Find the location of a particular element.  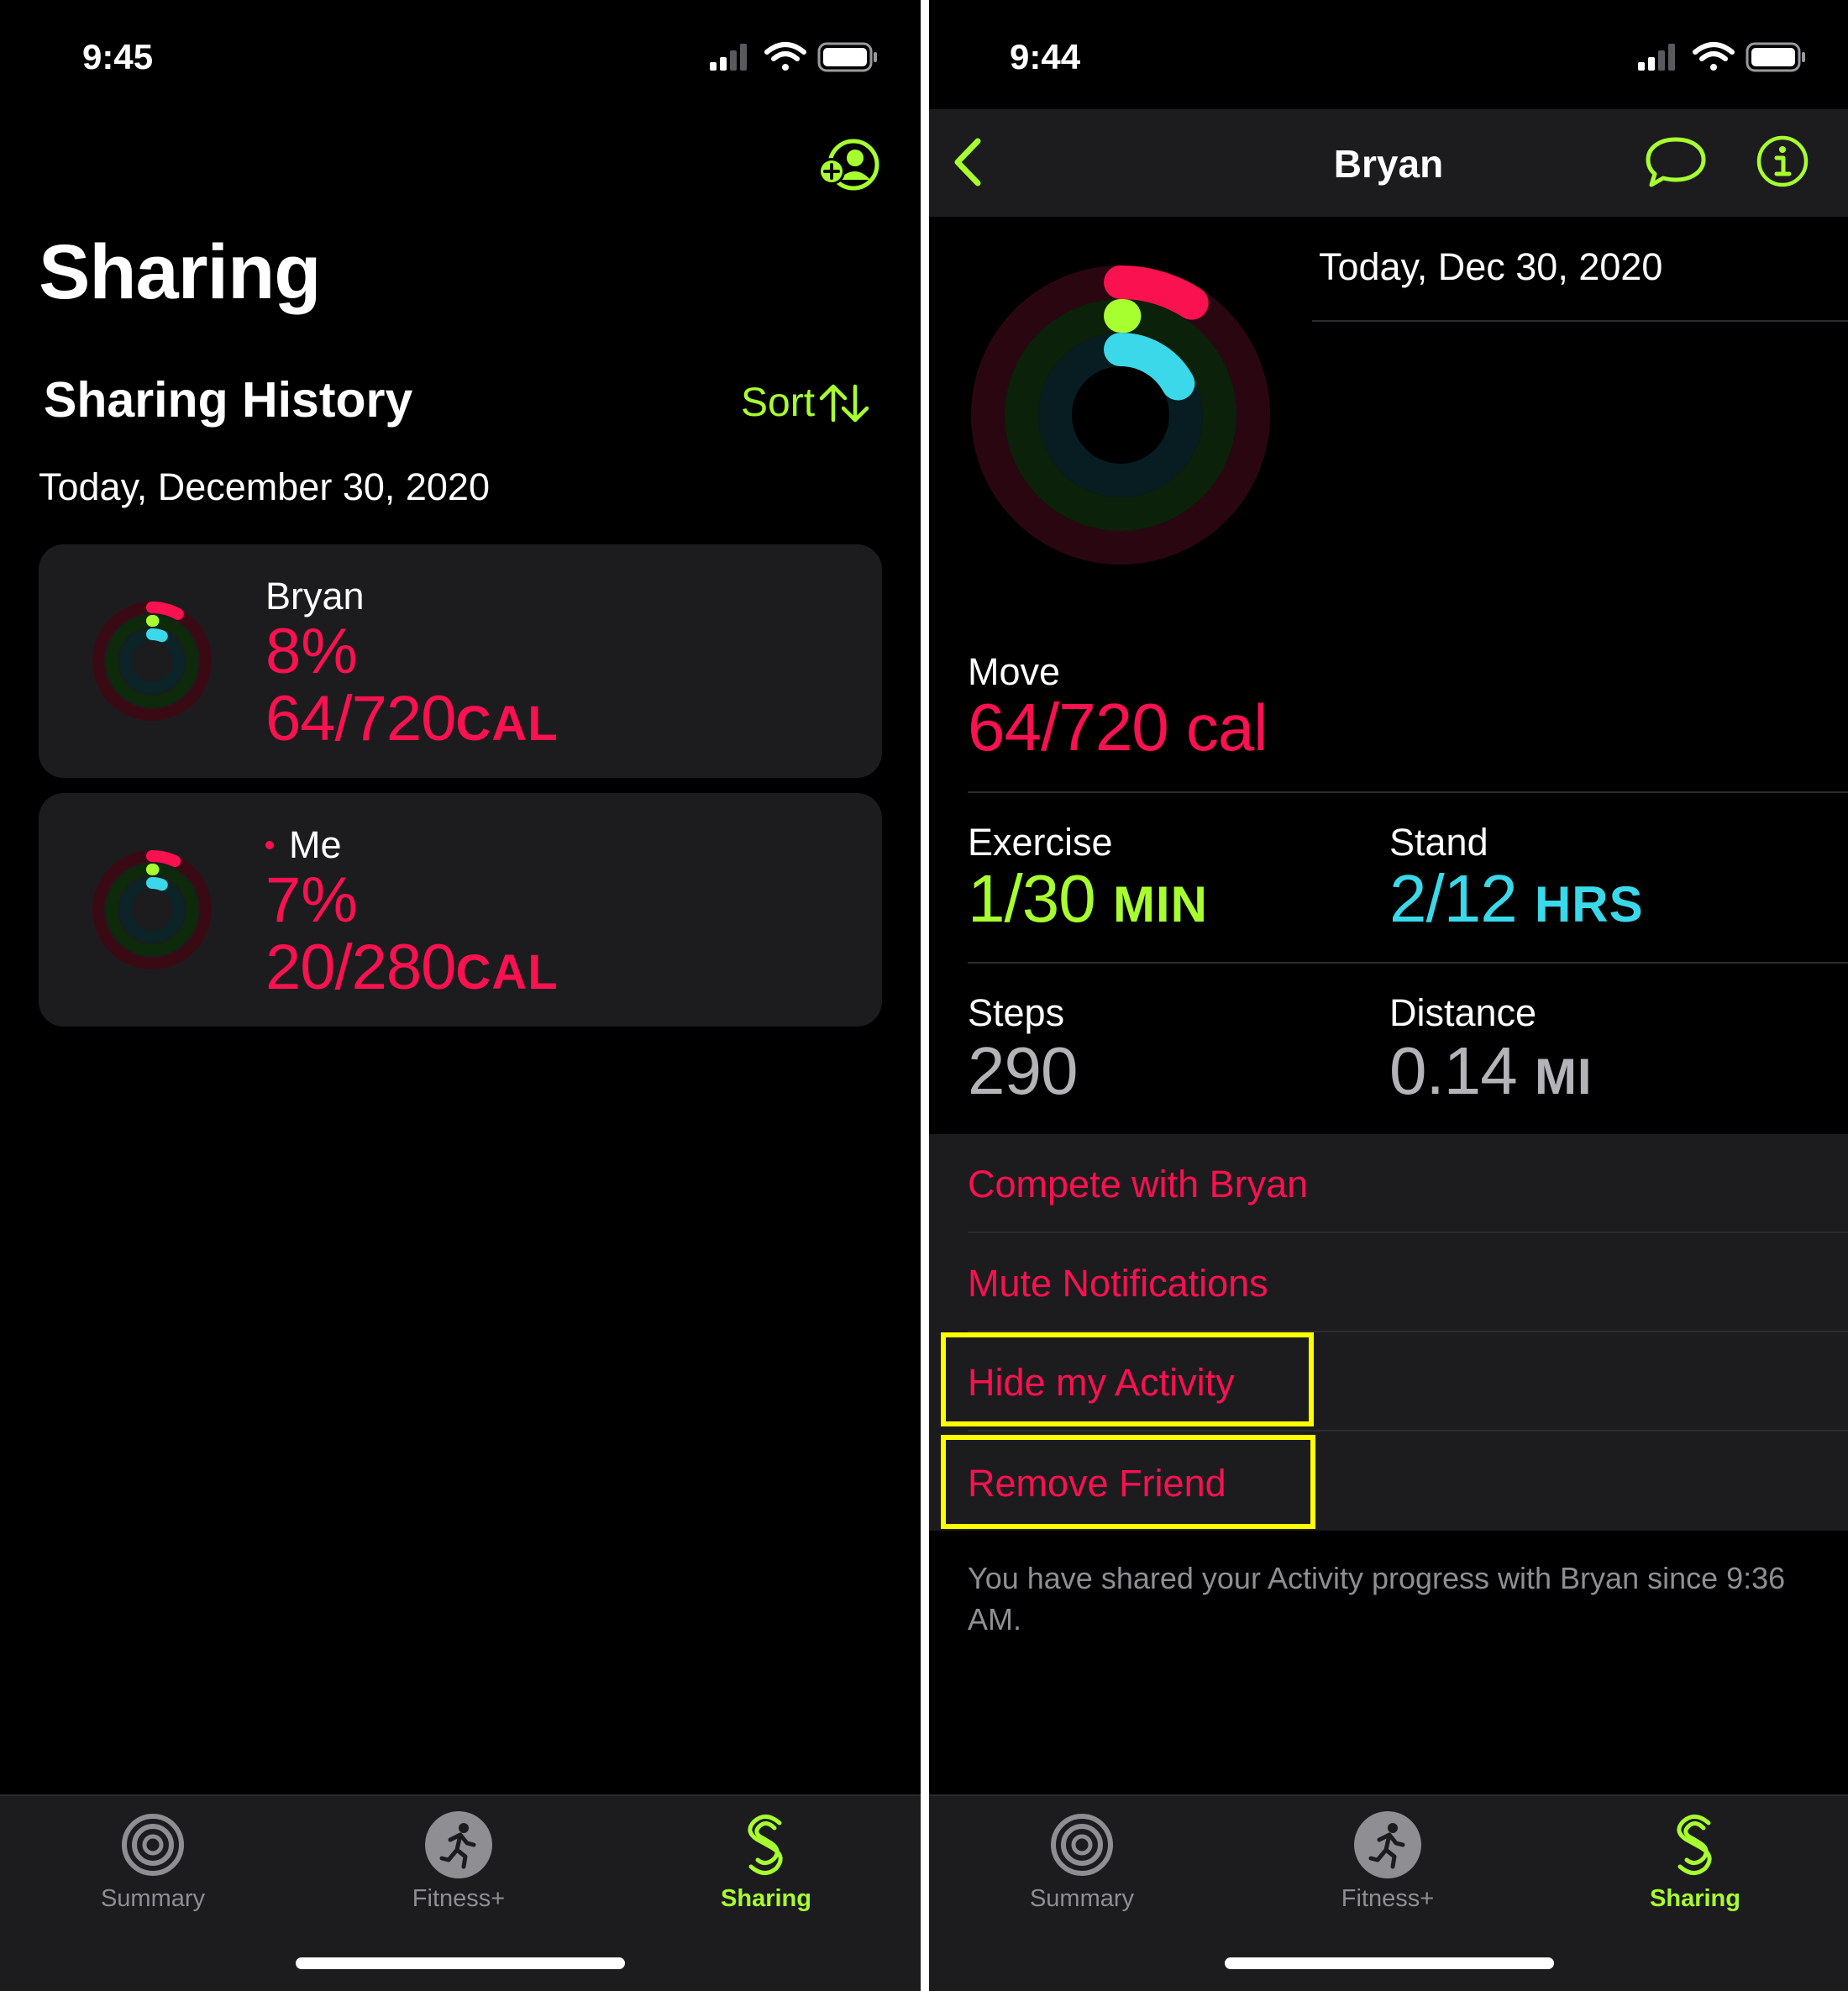

page-title: Sharing is located at coordinates (180, 272).